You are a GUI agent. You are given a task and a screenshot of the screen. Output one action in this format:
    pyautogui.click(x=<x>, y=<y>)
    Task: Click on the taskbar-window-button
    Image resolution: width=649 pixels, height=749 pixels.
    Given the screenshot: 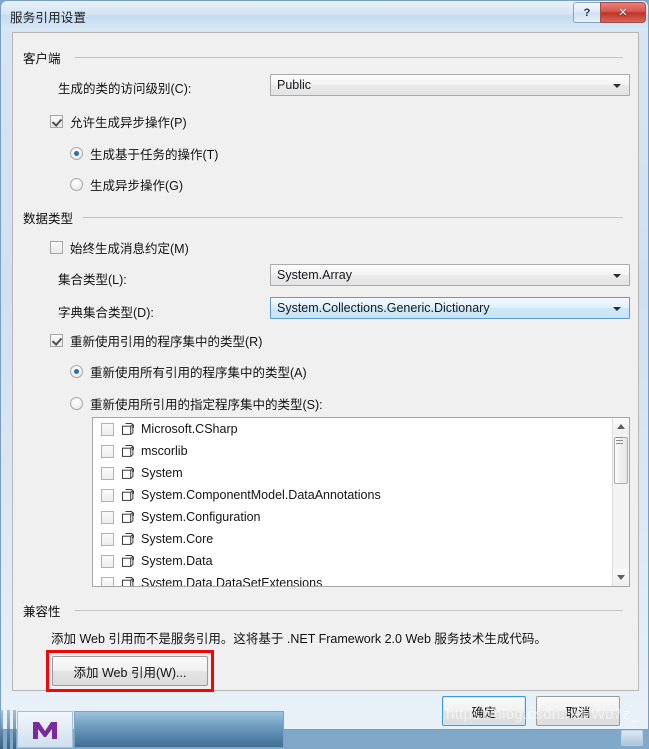 What is the action you would take?
    pyautogui.click(x=179, y=729)
    